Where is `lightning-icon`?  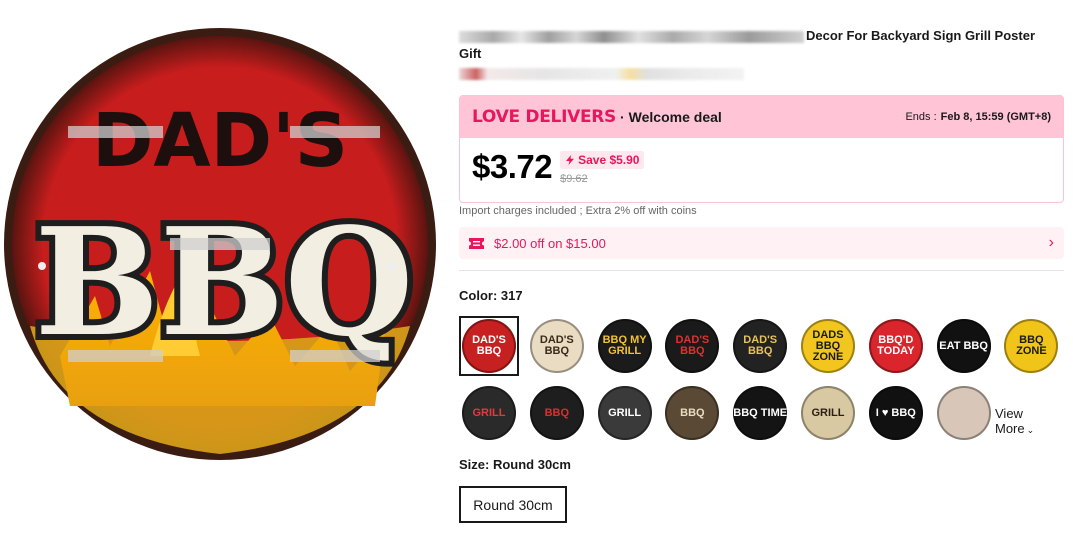
lightning-icon is located at coordinates (570, 160).